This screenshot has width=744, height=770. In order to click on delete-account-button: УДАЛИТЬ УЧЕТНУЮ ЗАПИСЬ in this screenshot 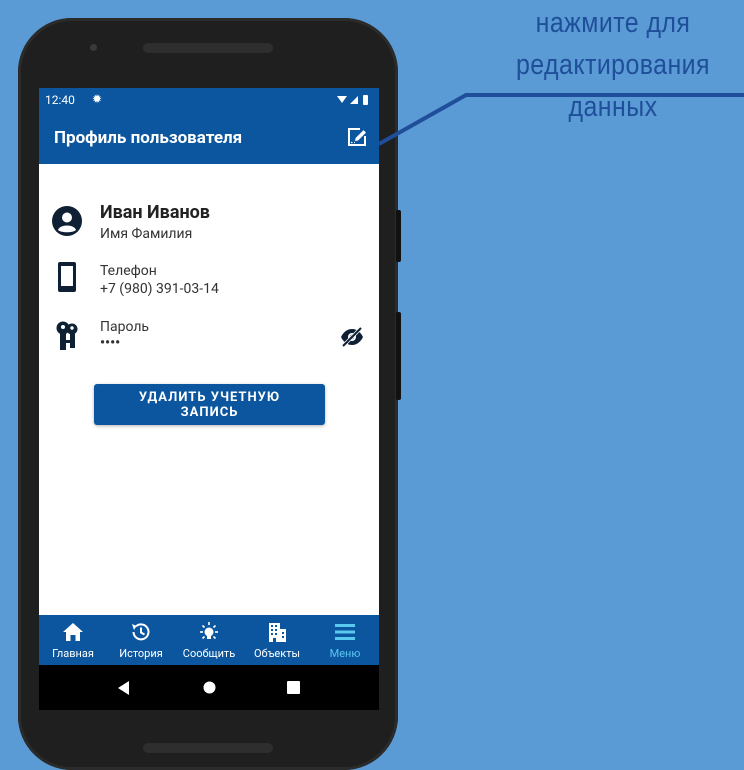, I will do `click(209, 404)`.